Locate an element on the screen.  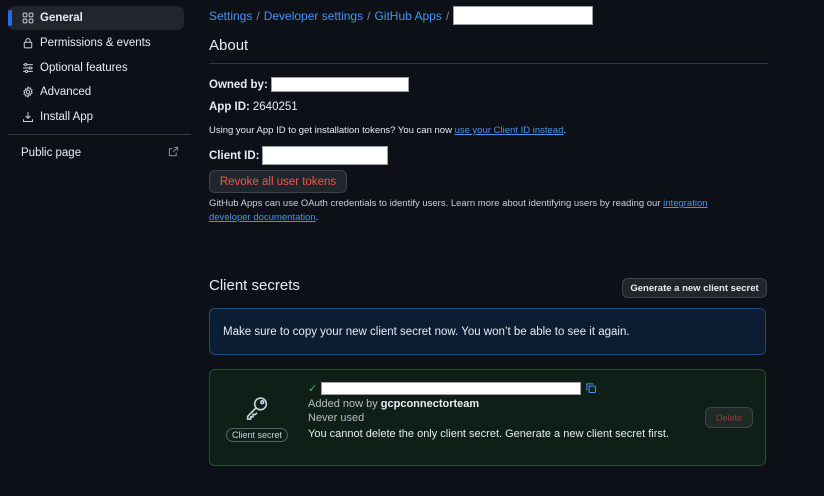
sidebar-item-label: Advanced is located at coordinates (66, 92).